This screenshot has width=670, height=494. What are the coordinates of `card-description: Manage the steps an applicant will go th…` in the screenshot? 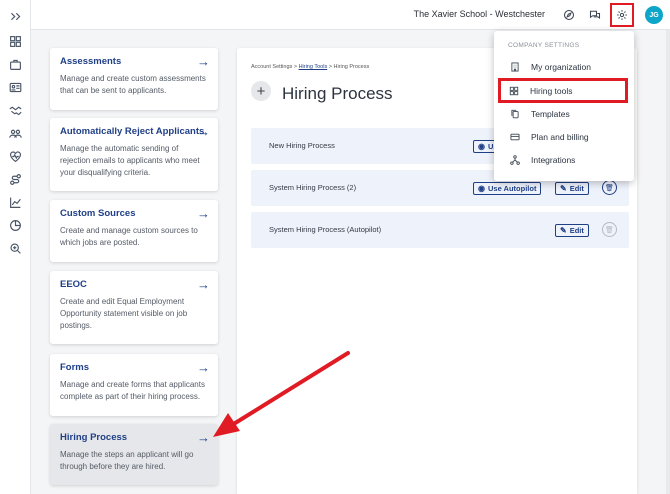 It's located at (127, 460).